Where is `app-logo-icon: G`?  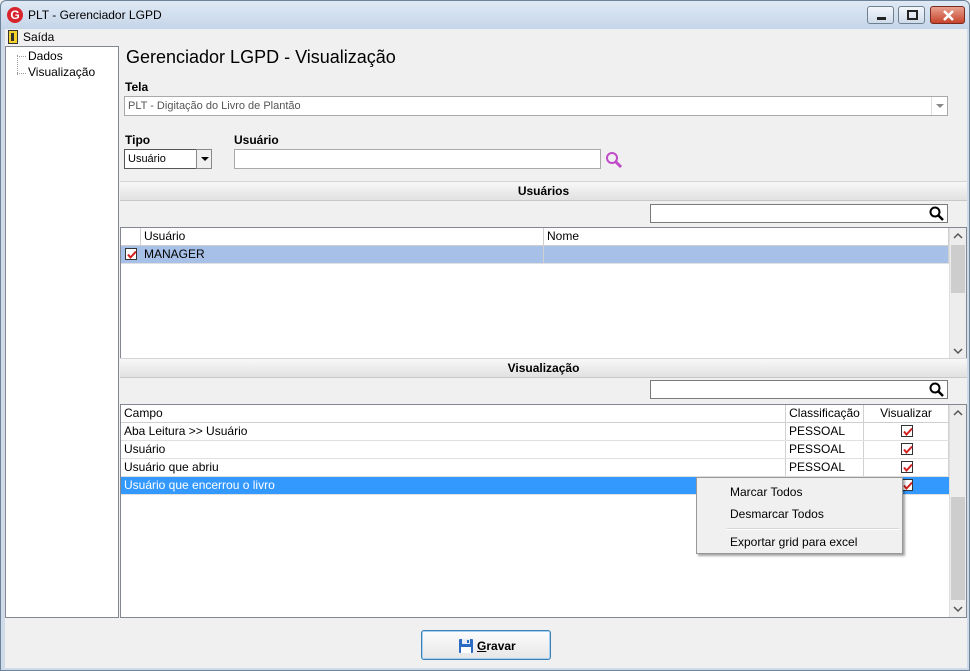 app-logo-icon: G is located at coordinates (15, 15).